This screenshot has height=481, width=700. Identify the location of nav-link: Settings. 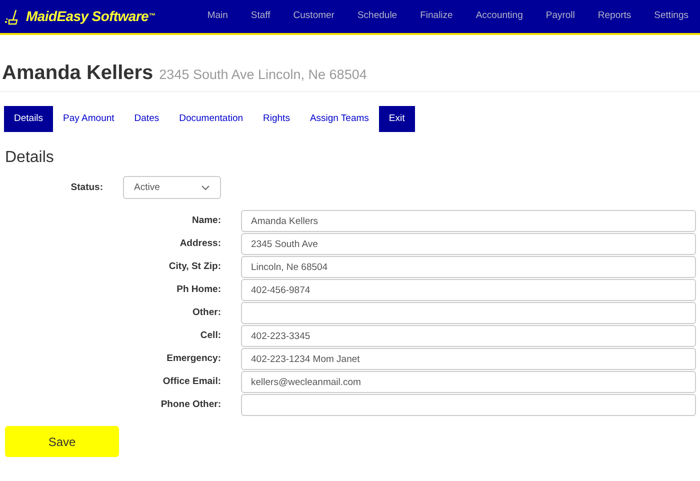
(671, 16).